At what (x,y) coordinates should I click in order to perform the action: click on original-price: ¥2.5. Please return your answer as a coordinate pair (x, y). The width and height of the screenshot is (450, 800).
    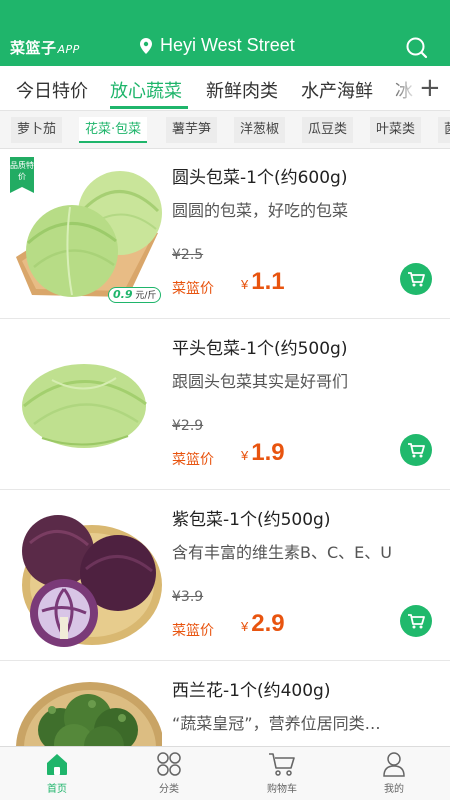
    Looking at the image, I should click on (188, 255).